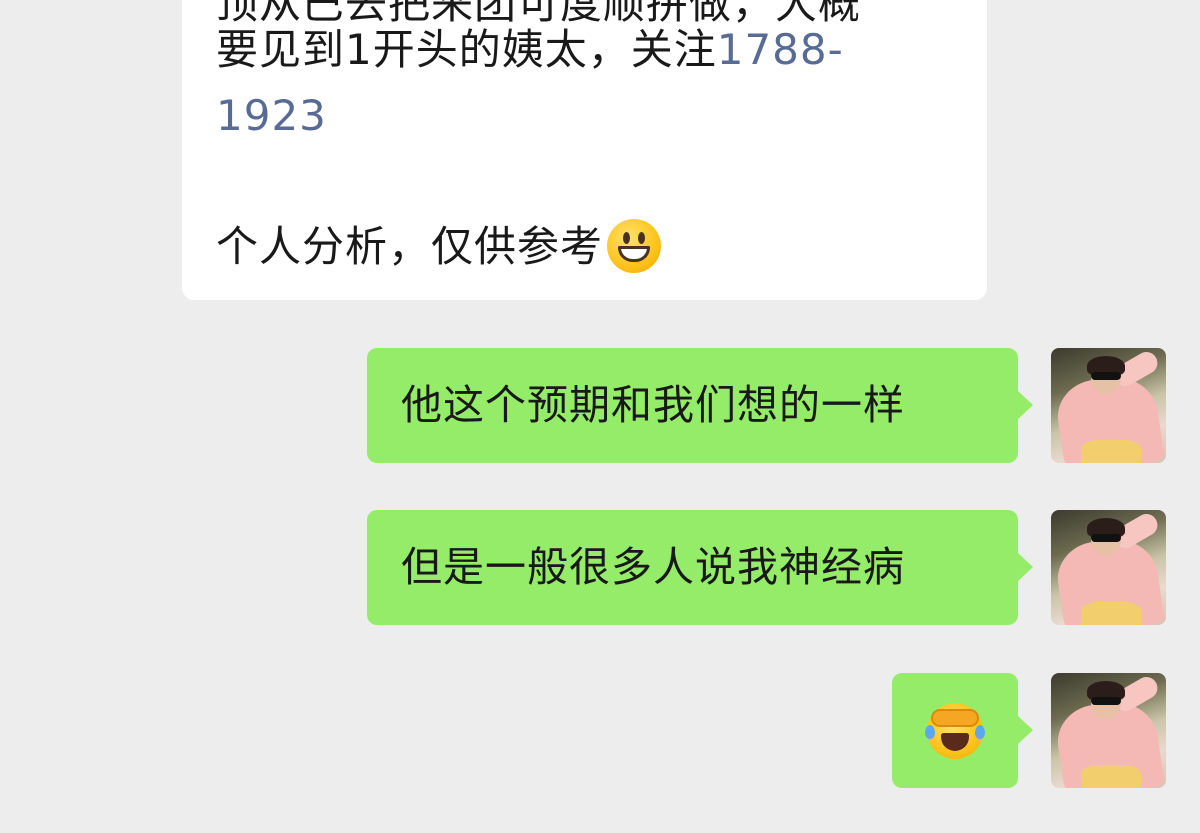 This screenshot has width=1200, height=833. What do you see at coordinates (466, 49) in the screenshot?
I see `incoming-message-text: 要见到1开头的姨太，关注` at bounding box center [466, 49].